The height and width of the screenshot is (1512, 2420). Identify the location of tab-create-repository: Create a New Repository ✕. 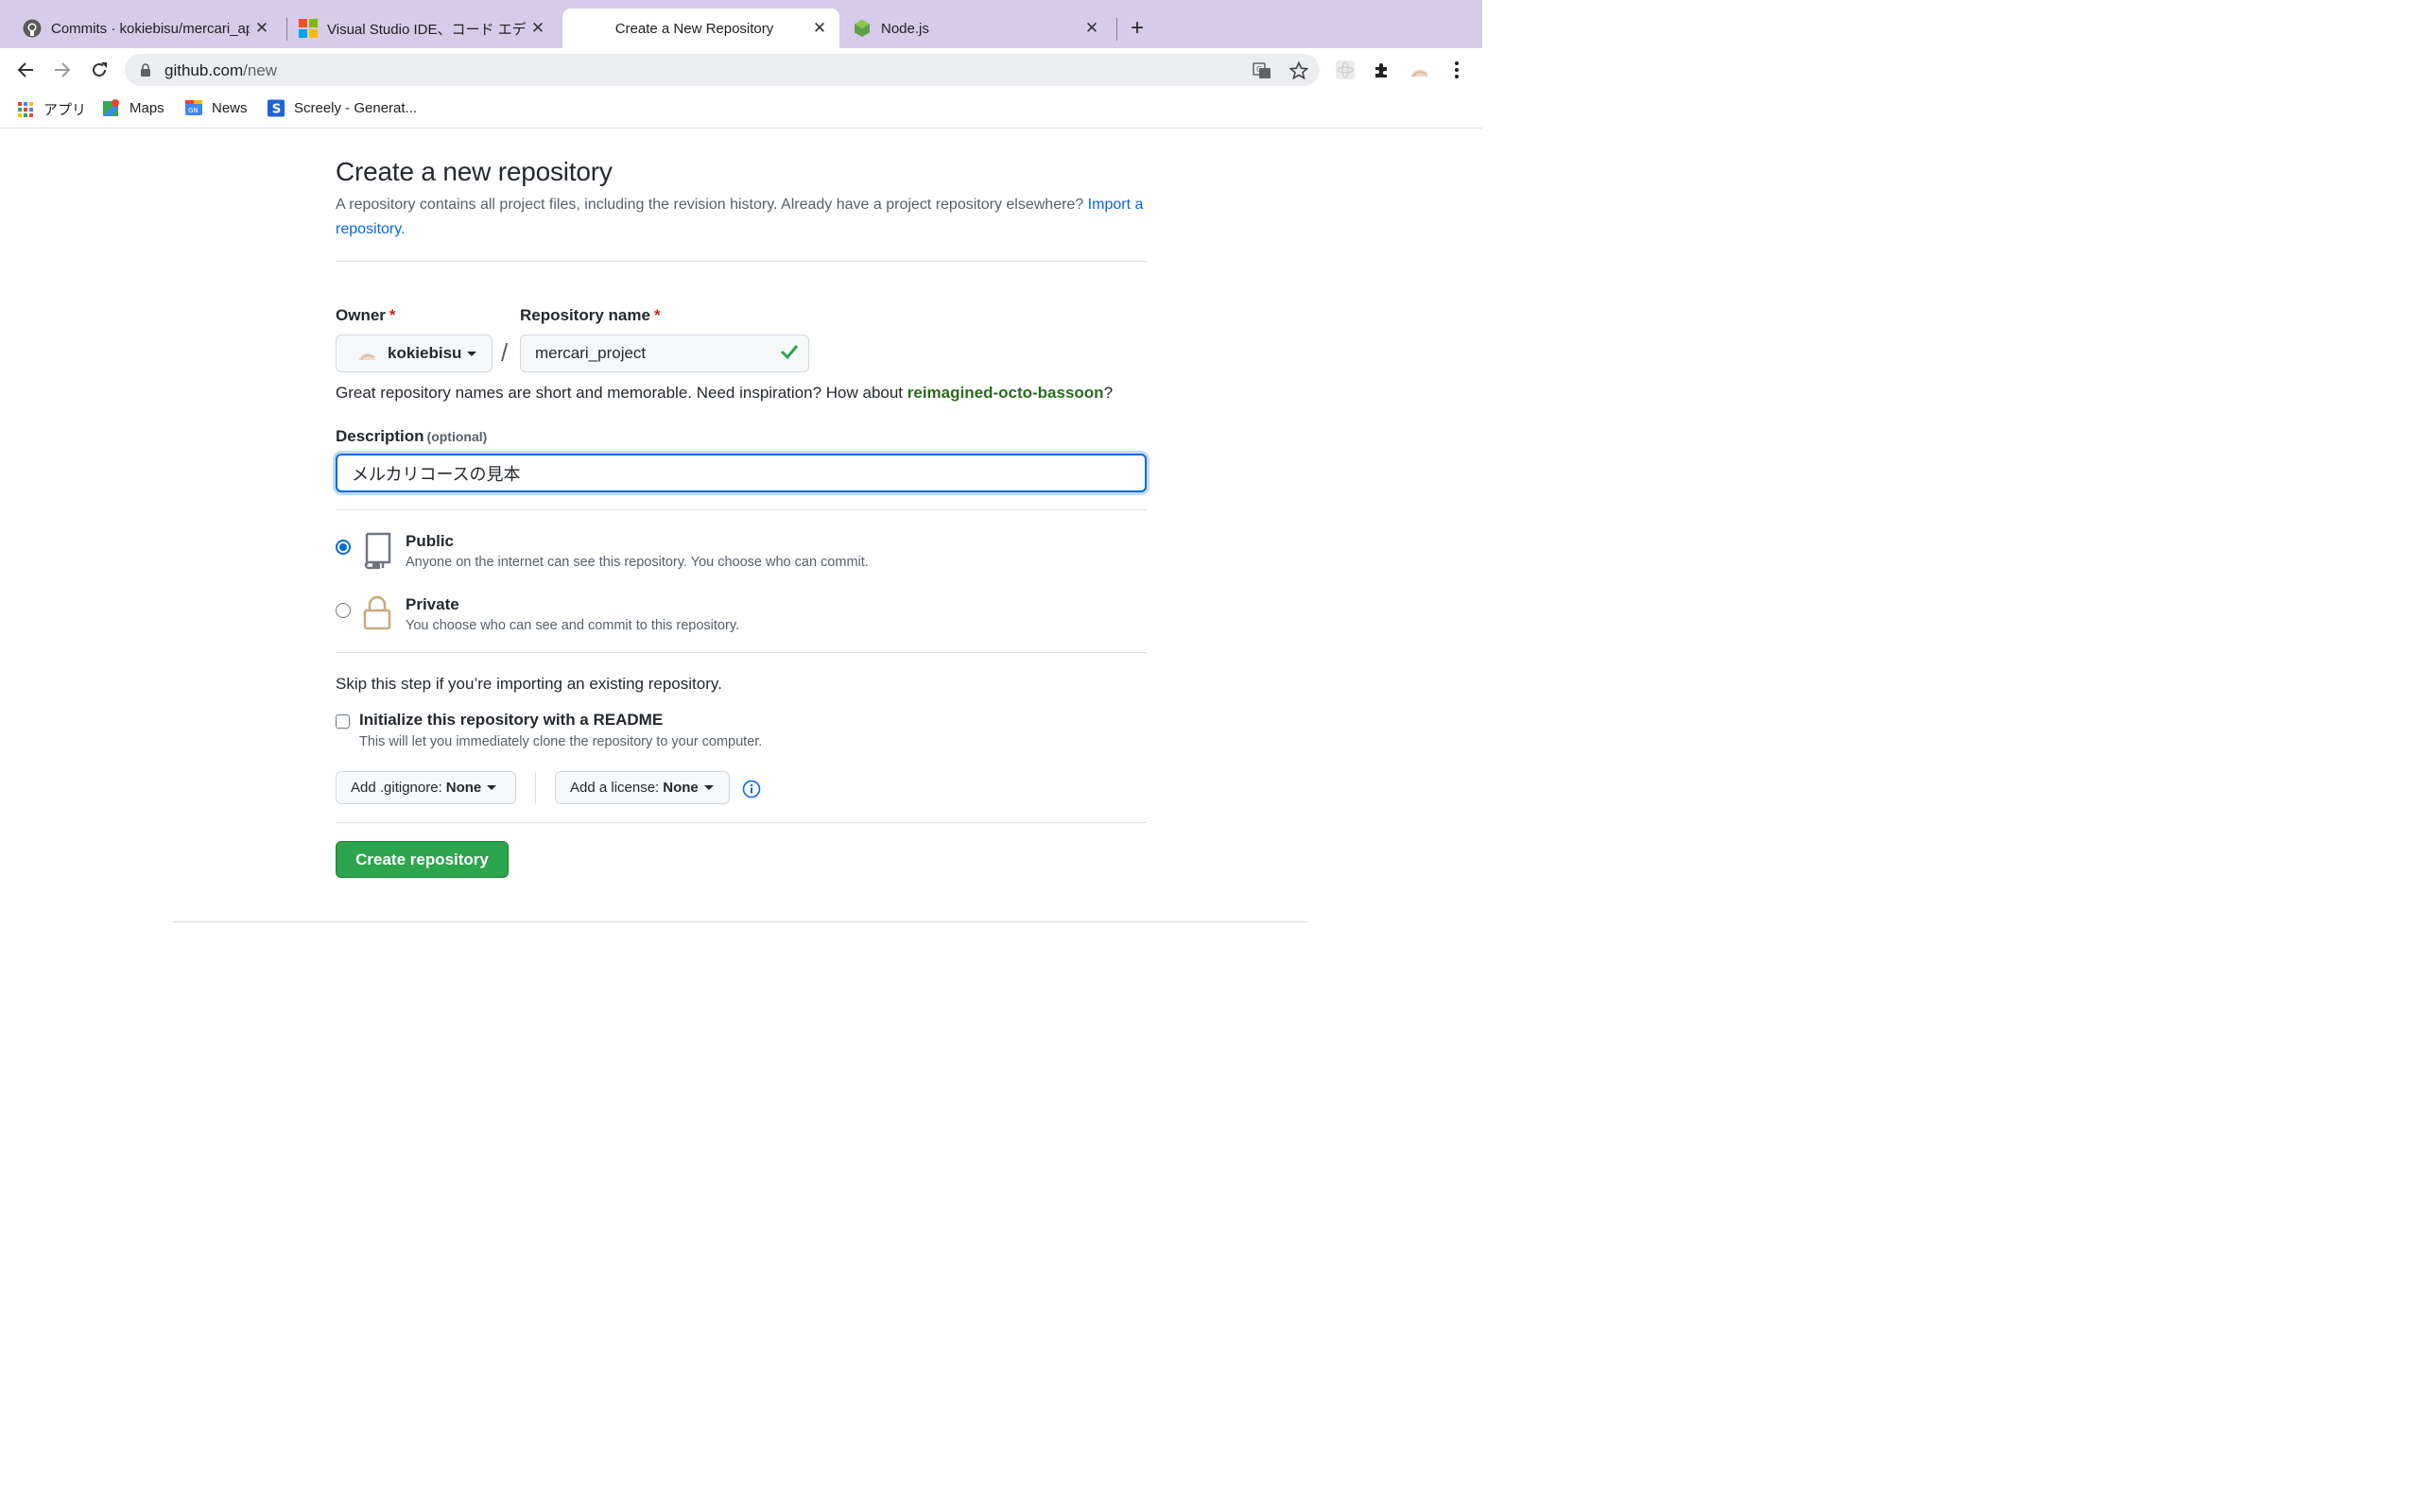
(700, 28).